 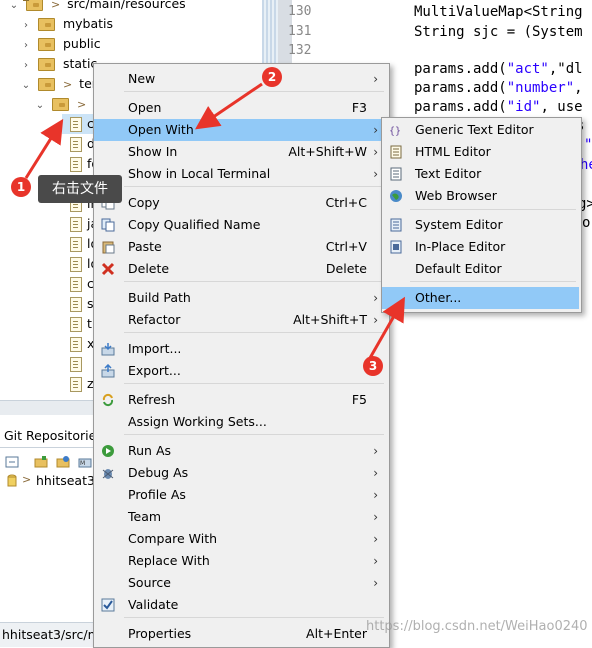 I want to click on watermark: https://blog.csdn.net/WeiHao0240, so click(x=477, y=626).